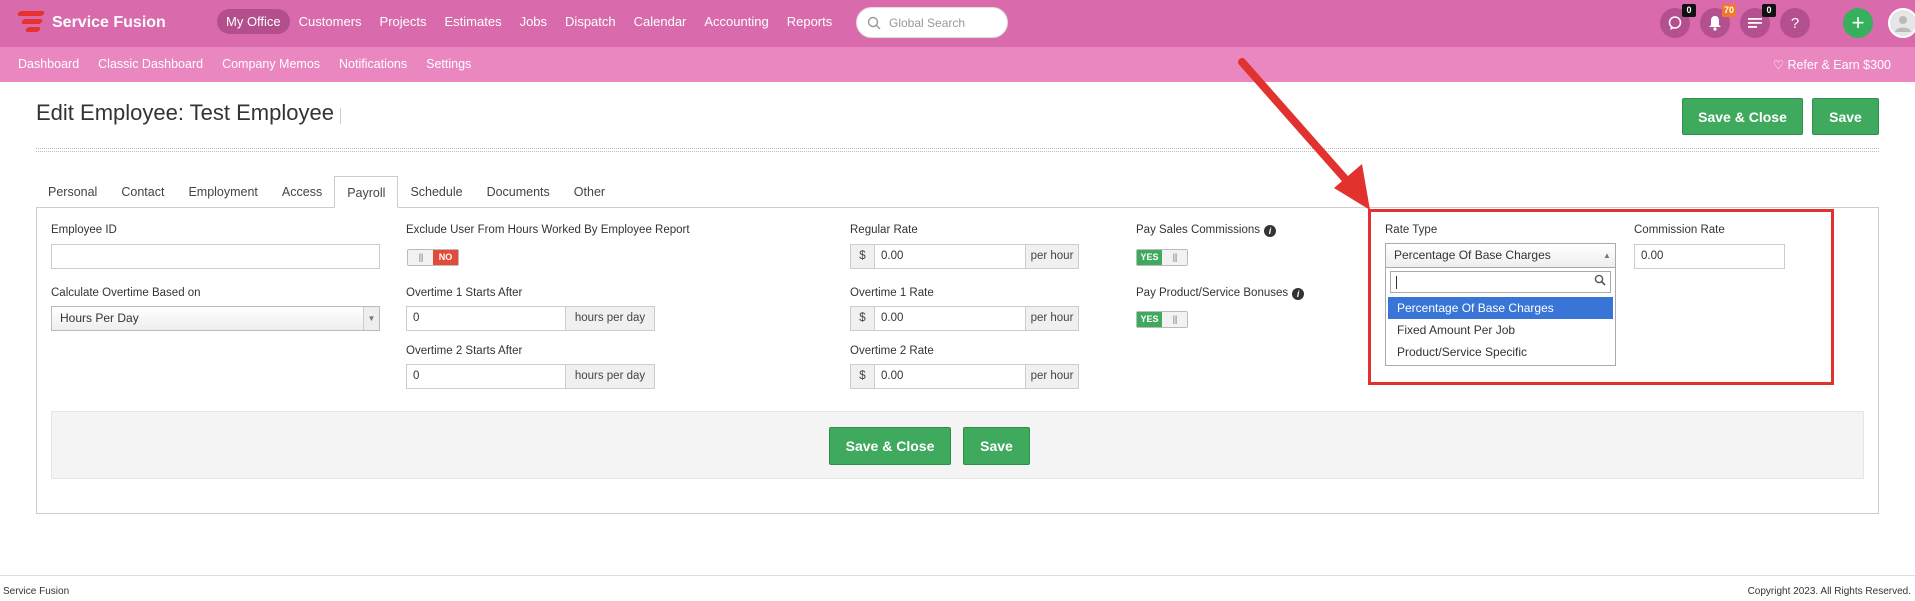 This screenshot has width=1915, height=601. I want to click on help-icon: ?, so click(1795, 23).